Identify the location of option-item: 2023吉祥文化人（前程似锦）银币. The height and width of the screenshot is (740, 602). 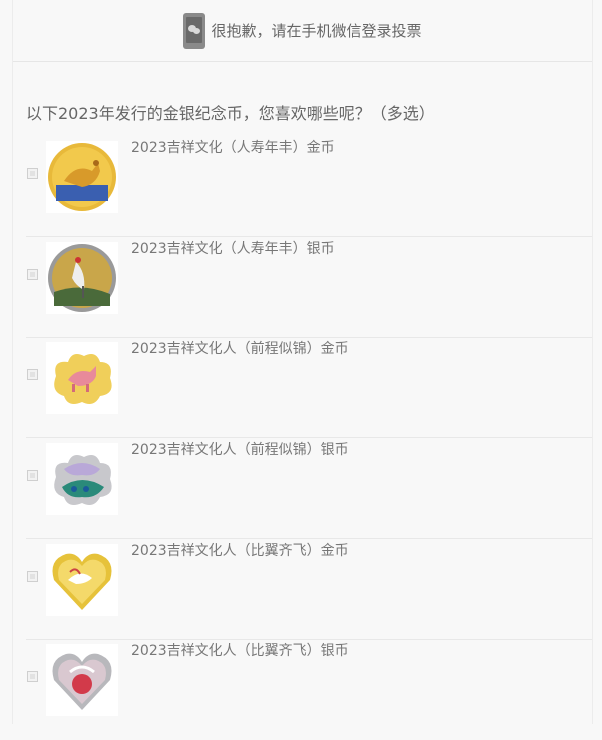
(309, 489).